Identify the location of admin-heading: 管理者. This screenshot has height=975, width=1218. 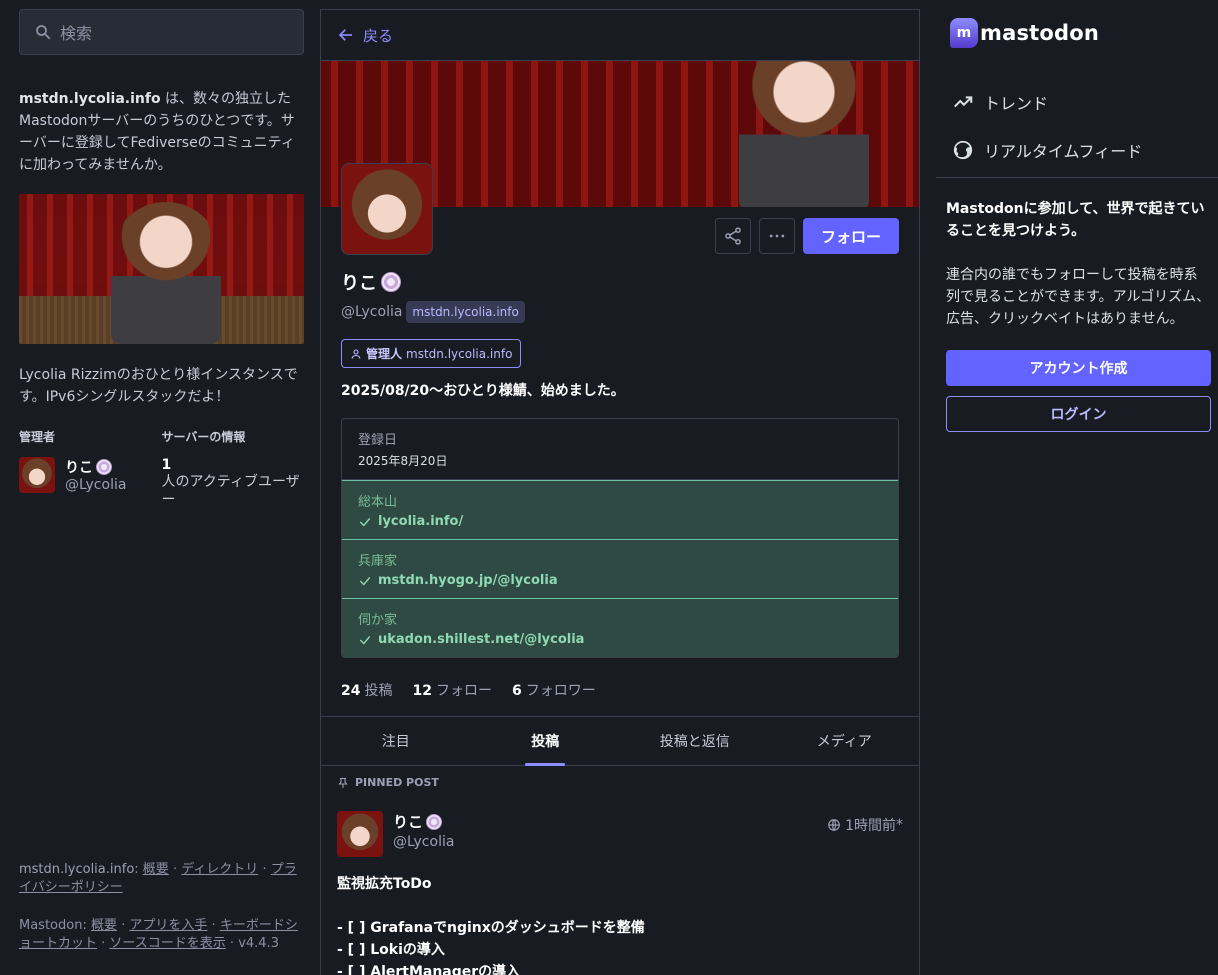
(37, 437).